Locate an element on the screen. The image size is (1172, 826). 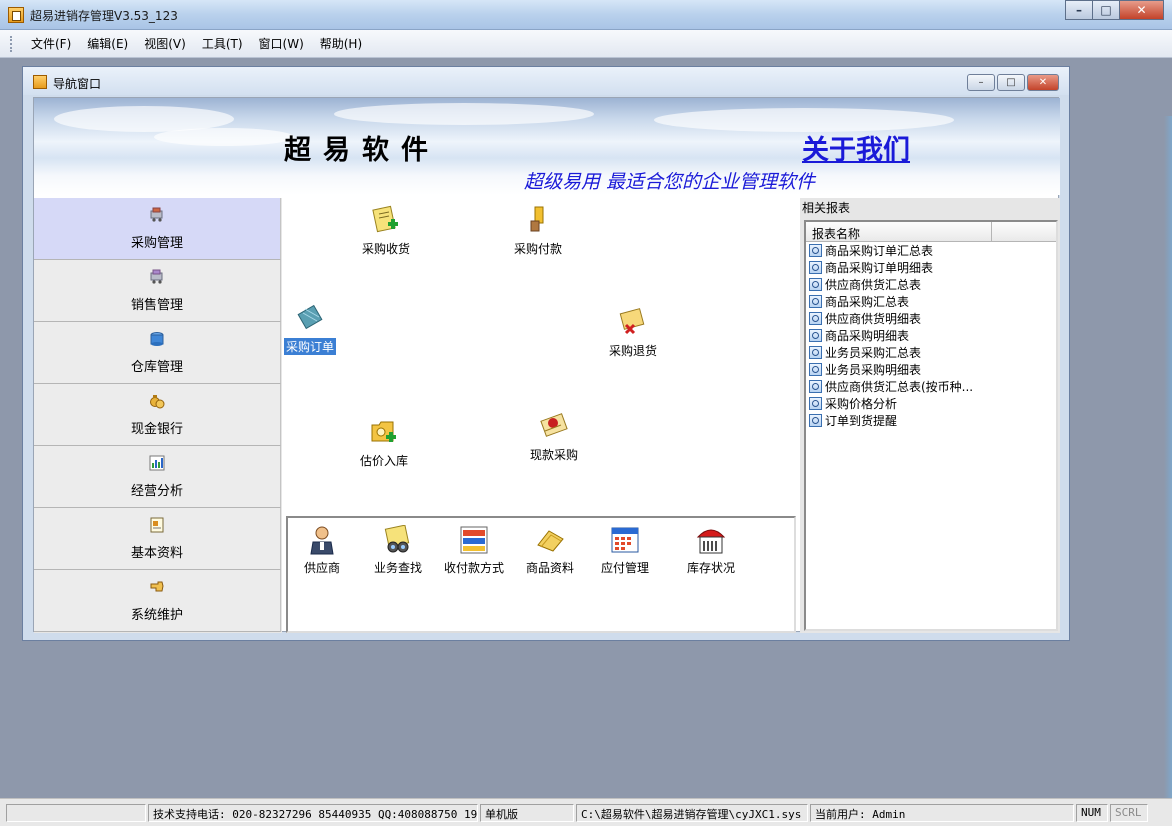
category-label: 基本资料 is located at coordinates (156, 553).